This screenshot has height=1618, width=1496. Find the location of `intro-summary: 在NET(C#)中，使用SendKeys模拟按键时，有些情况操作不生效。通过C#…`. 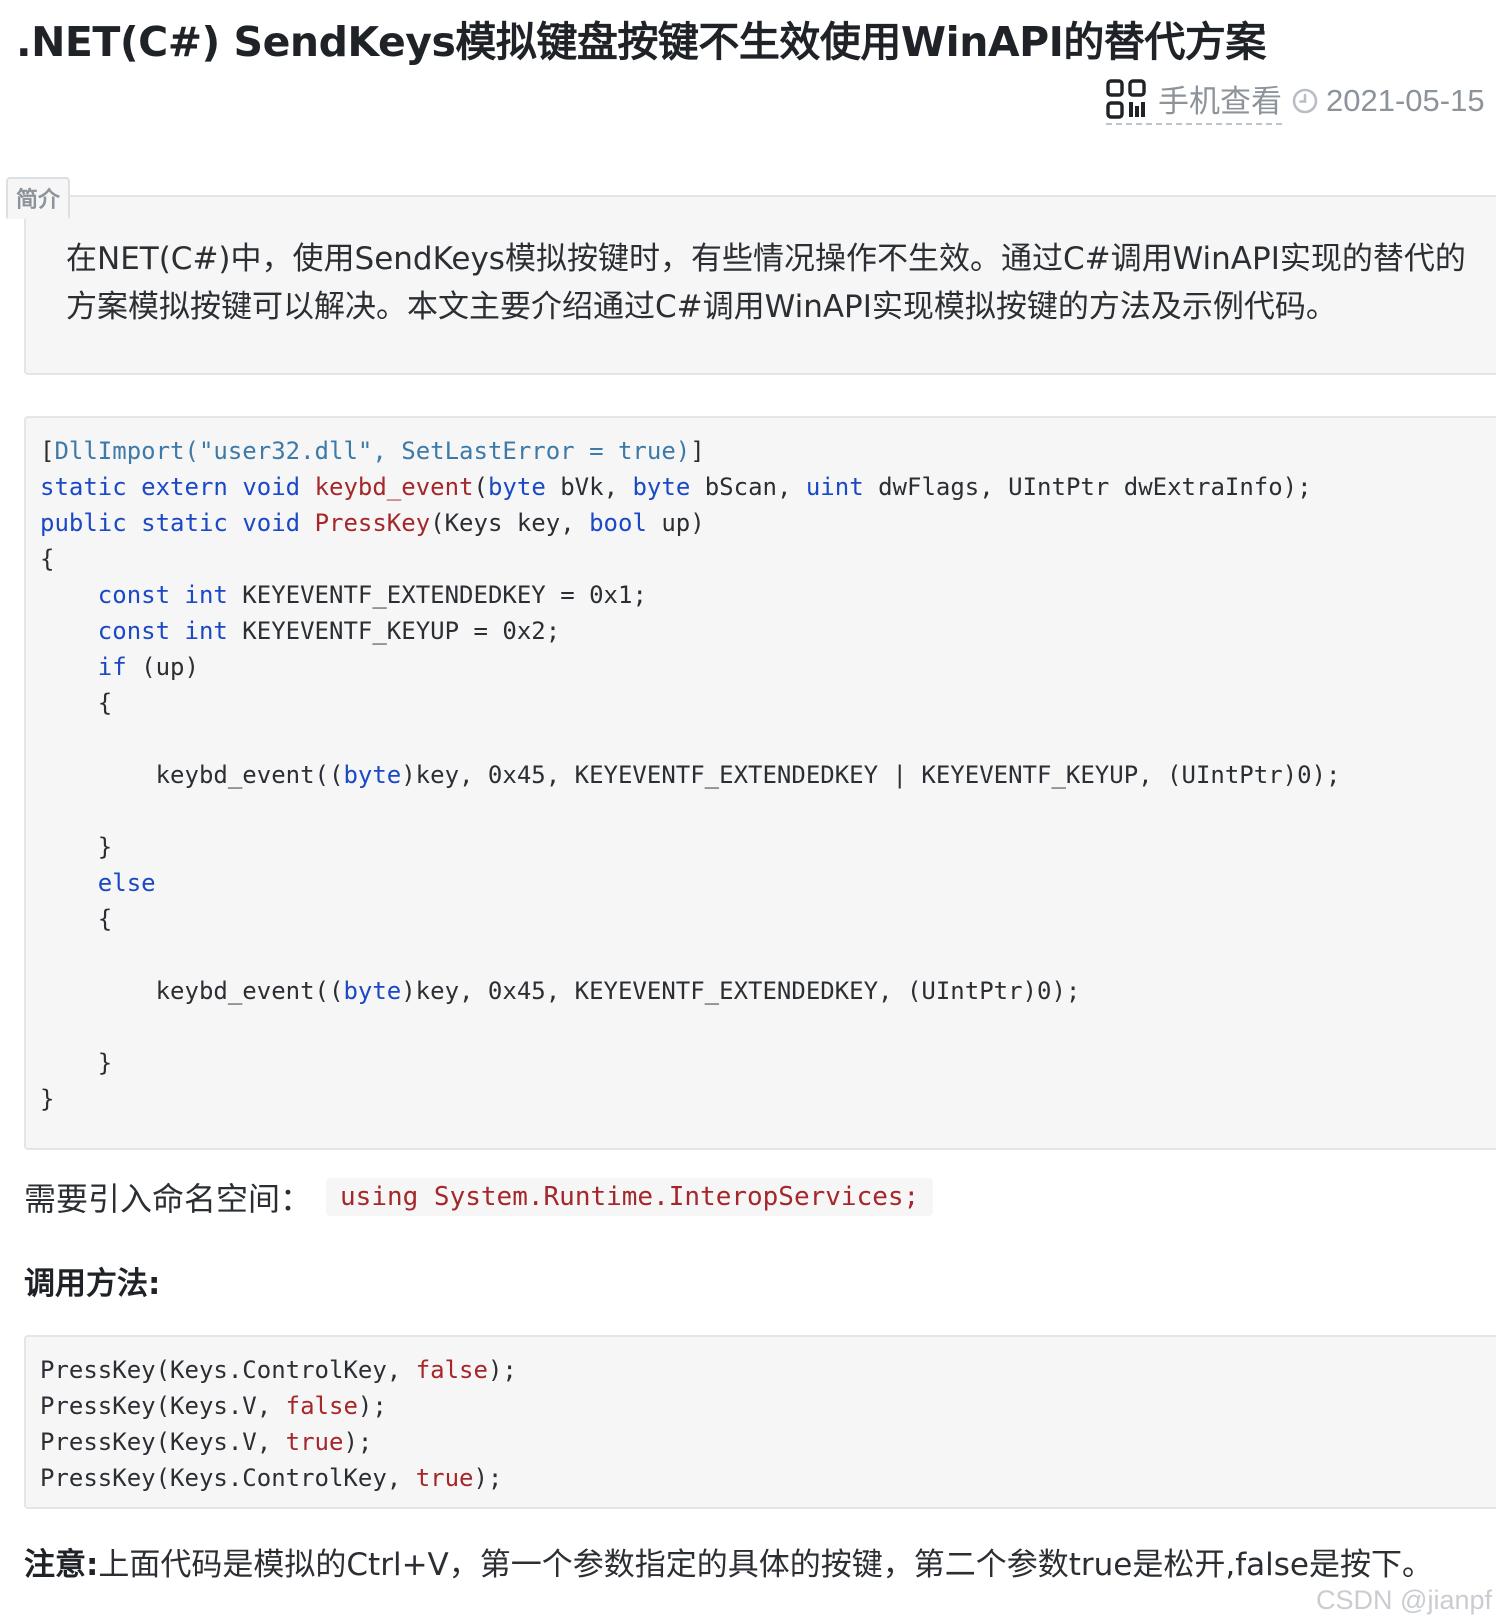

intro-summary: 在NET(C#)中，使用SendKeys模拟按键时，有些情况操作不生效。通过C#… is located at coordinates (760, 285).